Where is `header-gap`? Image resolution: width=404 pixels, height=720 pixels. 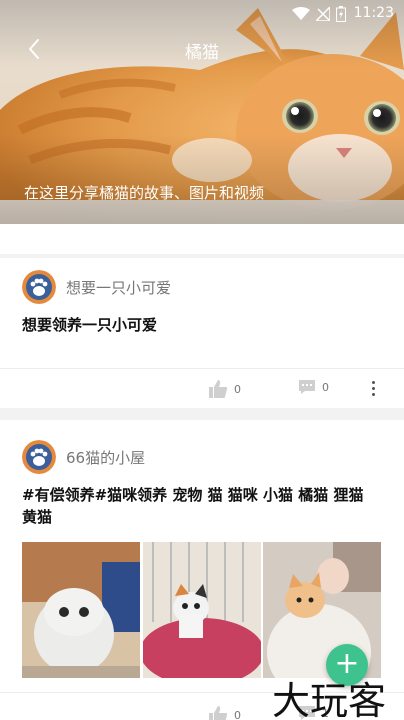 header-gap is located at coordinates (202, 239).